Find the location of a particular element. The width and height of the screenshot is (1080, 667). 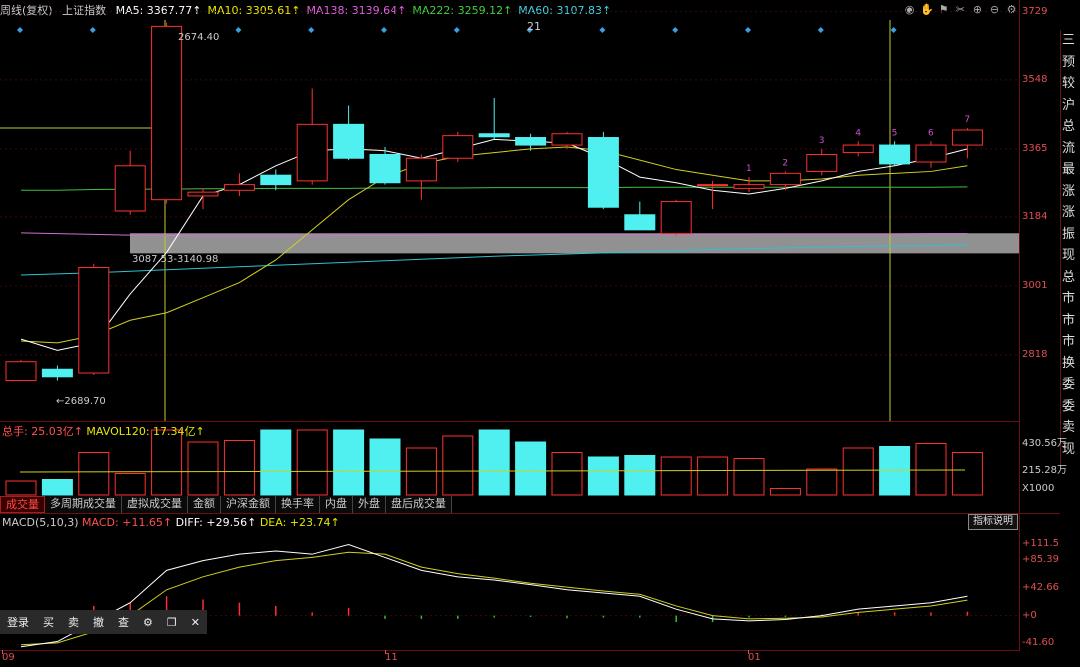

tab-6: 内盘 is located at coordinates (336, 504).